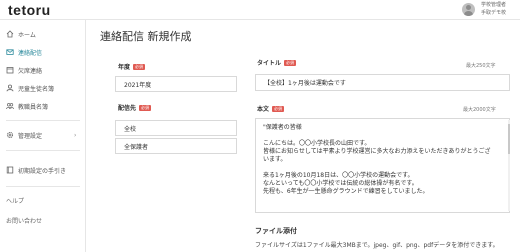 The image size is (520, 252). What do you see at coordinates (24, 220) in the screenshot?
I see `contact-link: お問い合わせ` at bounding box center [24, 220].